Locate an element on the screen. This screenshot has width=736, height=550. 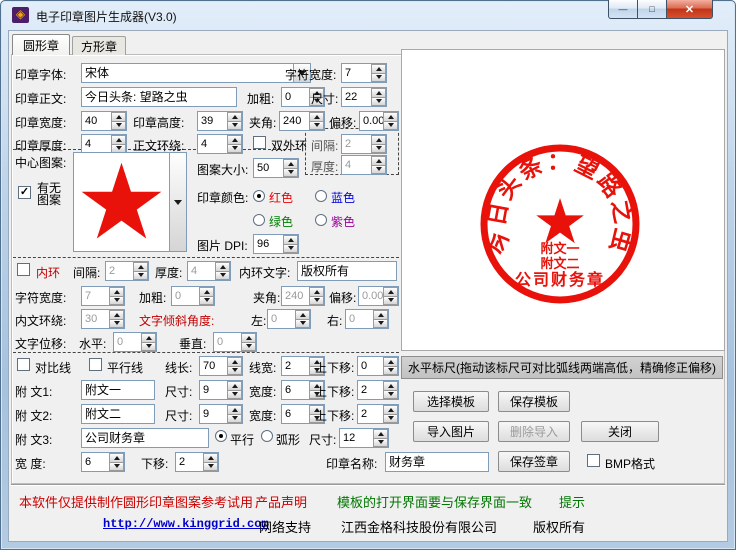
inner-char-width-spinner: 7 is located at coordinates (103, 296).